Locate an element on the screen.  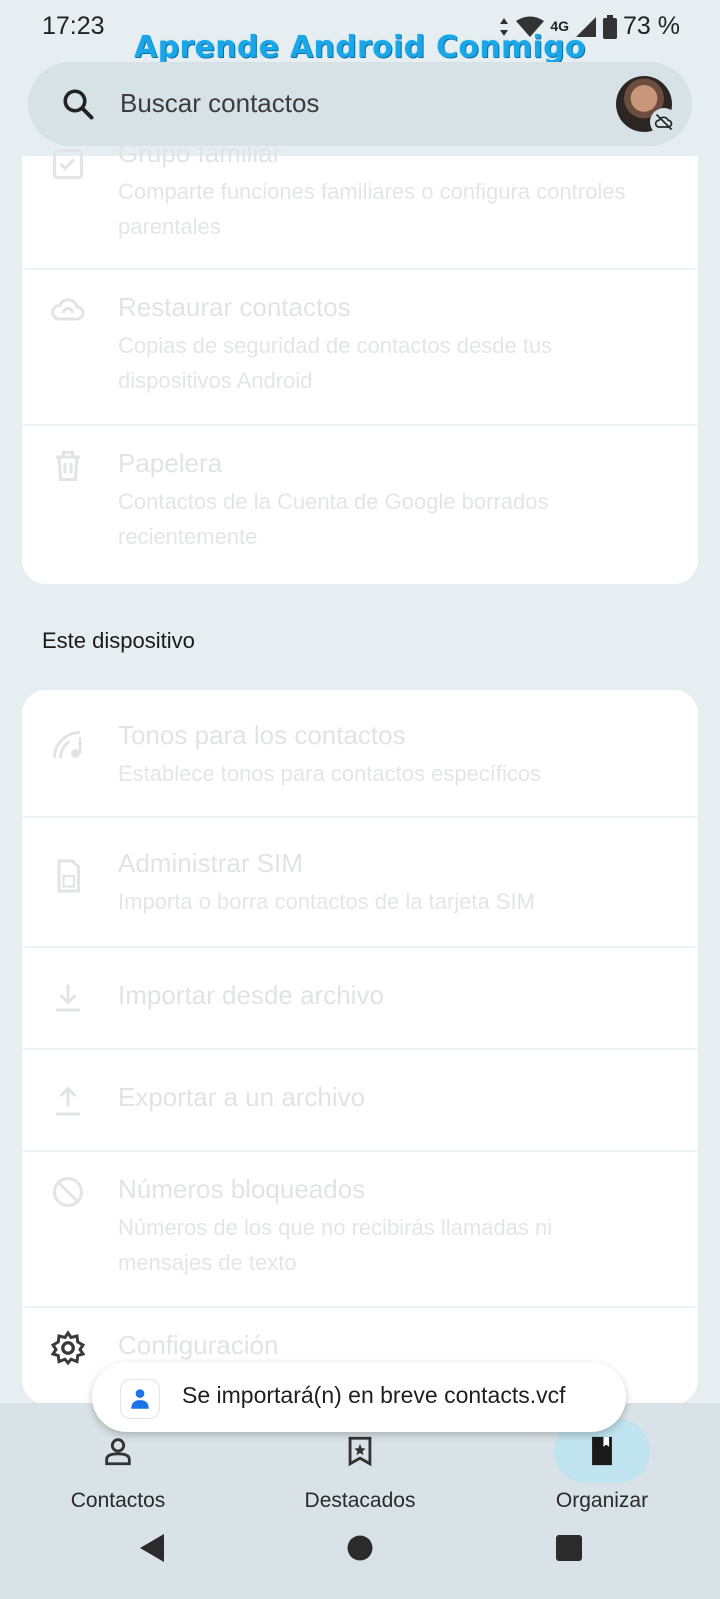
toast-notification: Se importará(n) en breve contacts.vcf is located at coordinates (359, 1397).